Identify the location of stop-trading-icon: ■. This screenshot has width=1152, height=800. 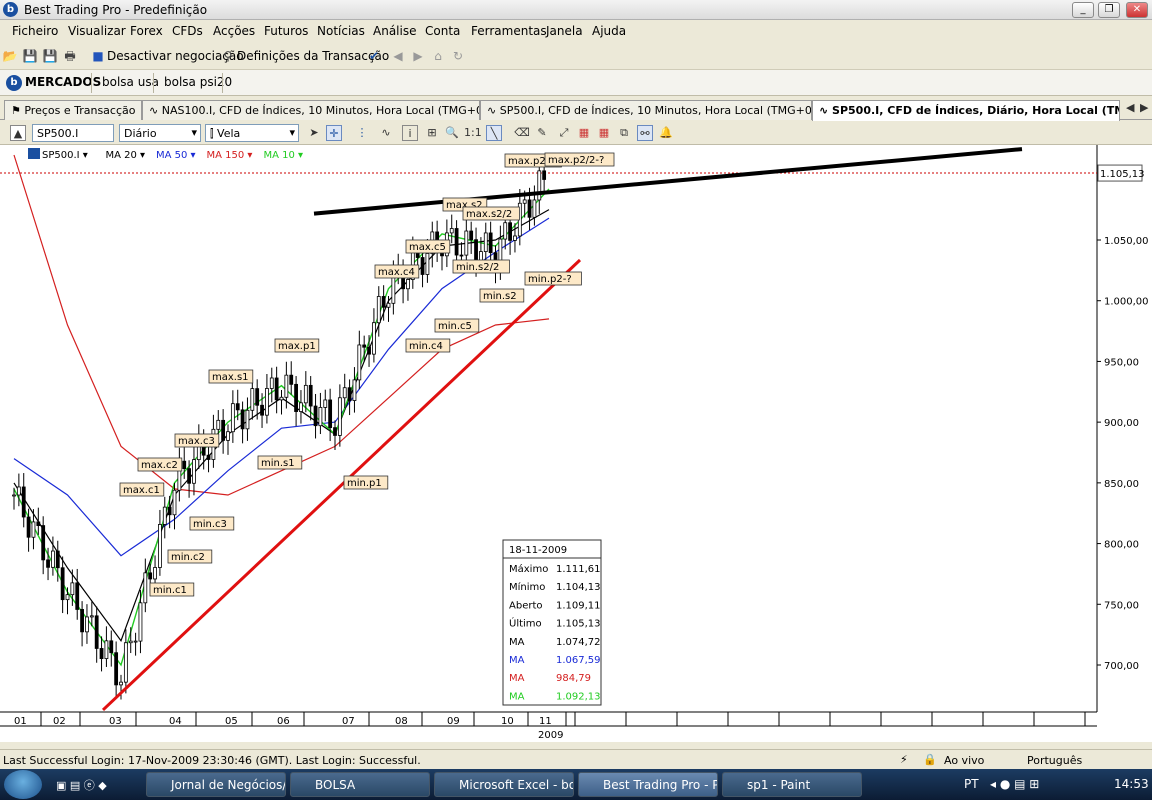
(98, 56).